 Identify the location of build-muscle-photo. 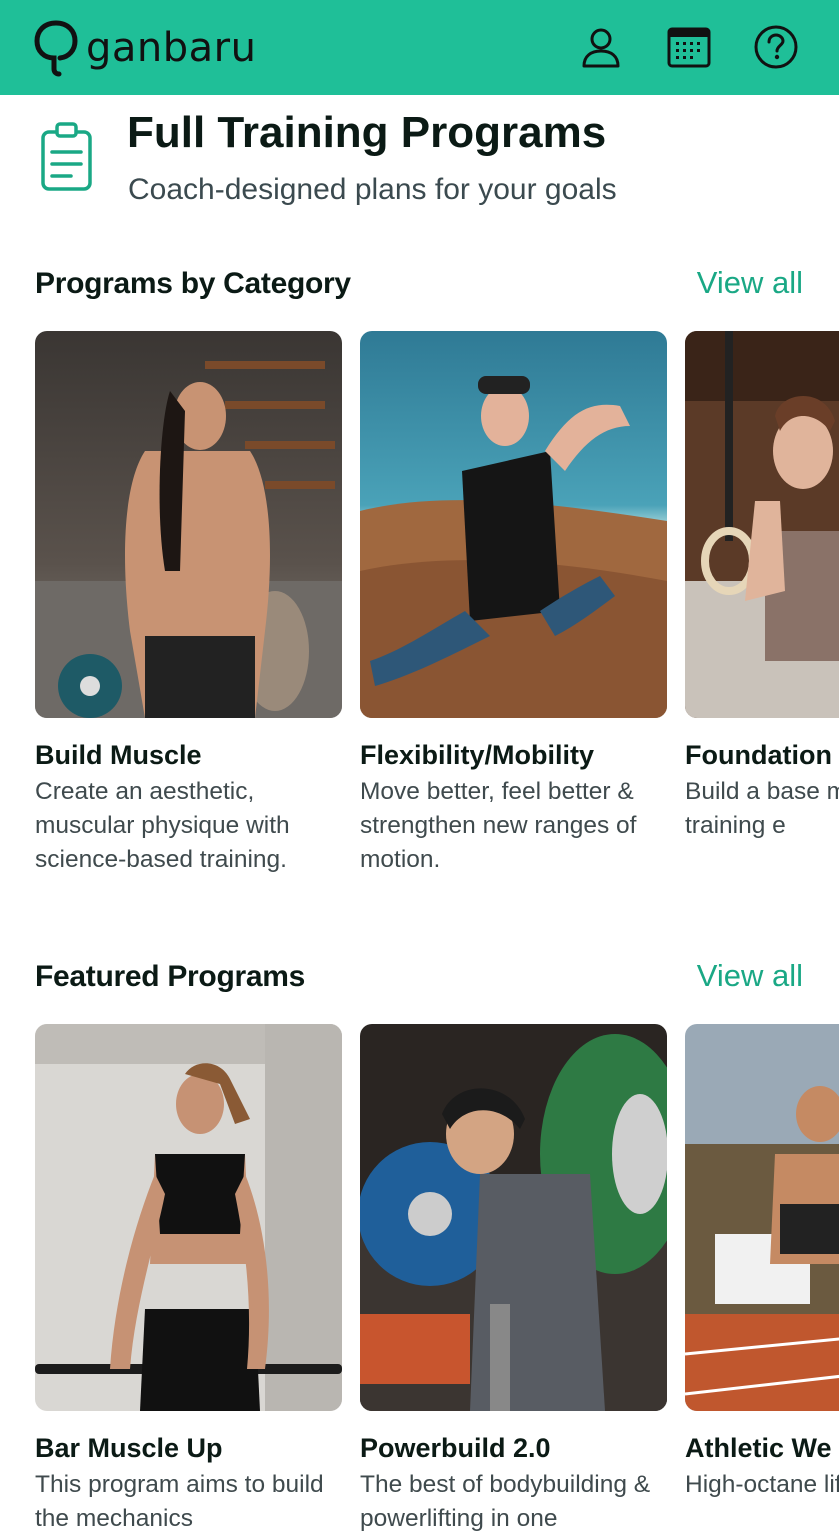
(188, 524).